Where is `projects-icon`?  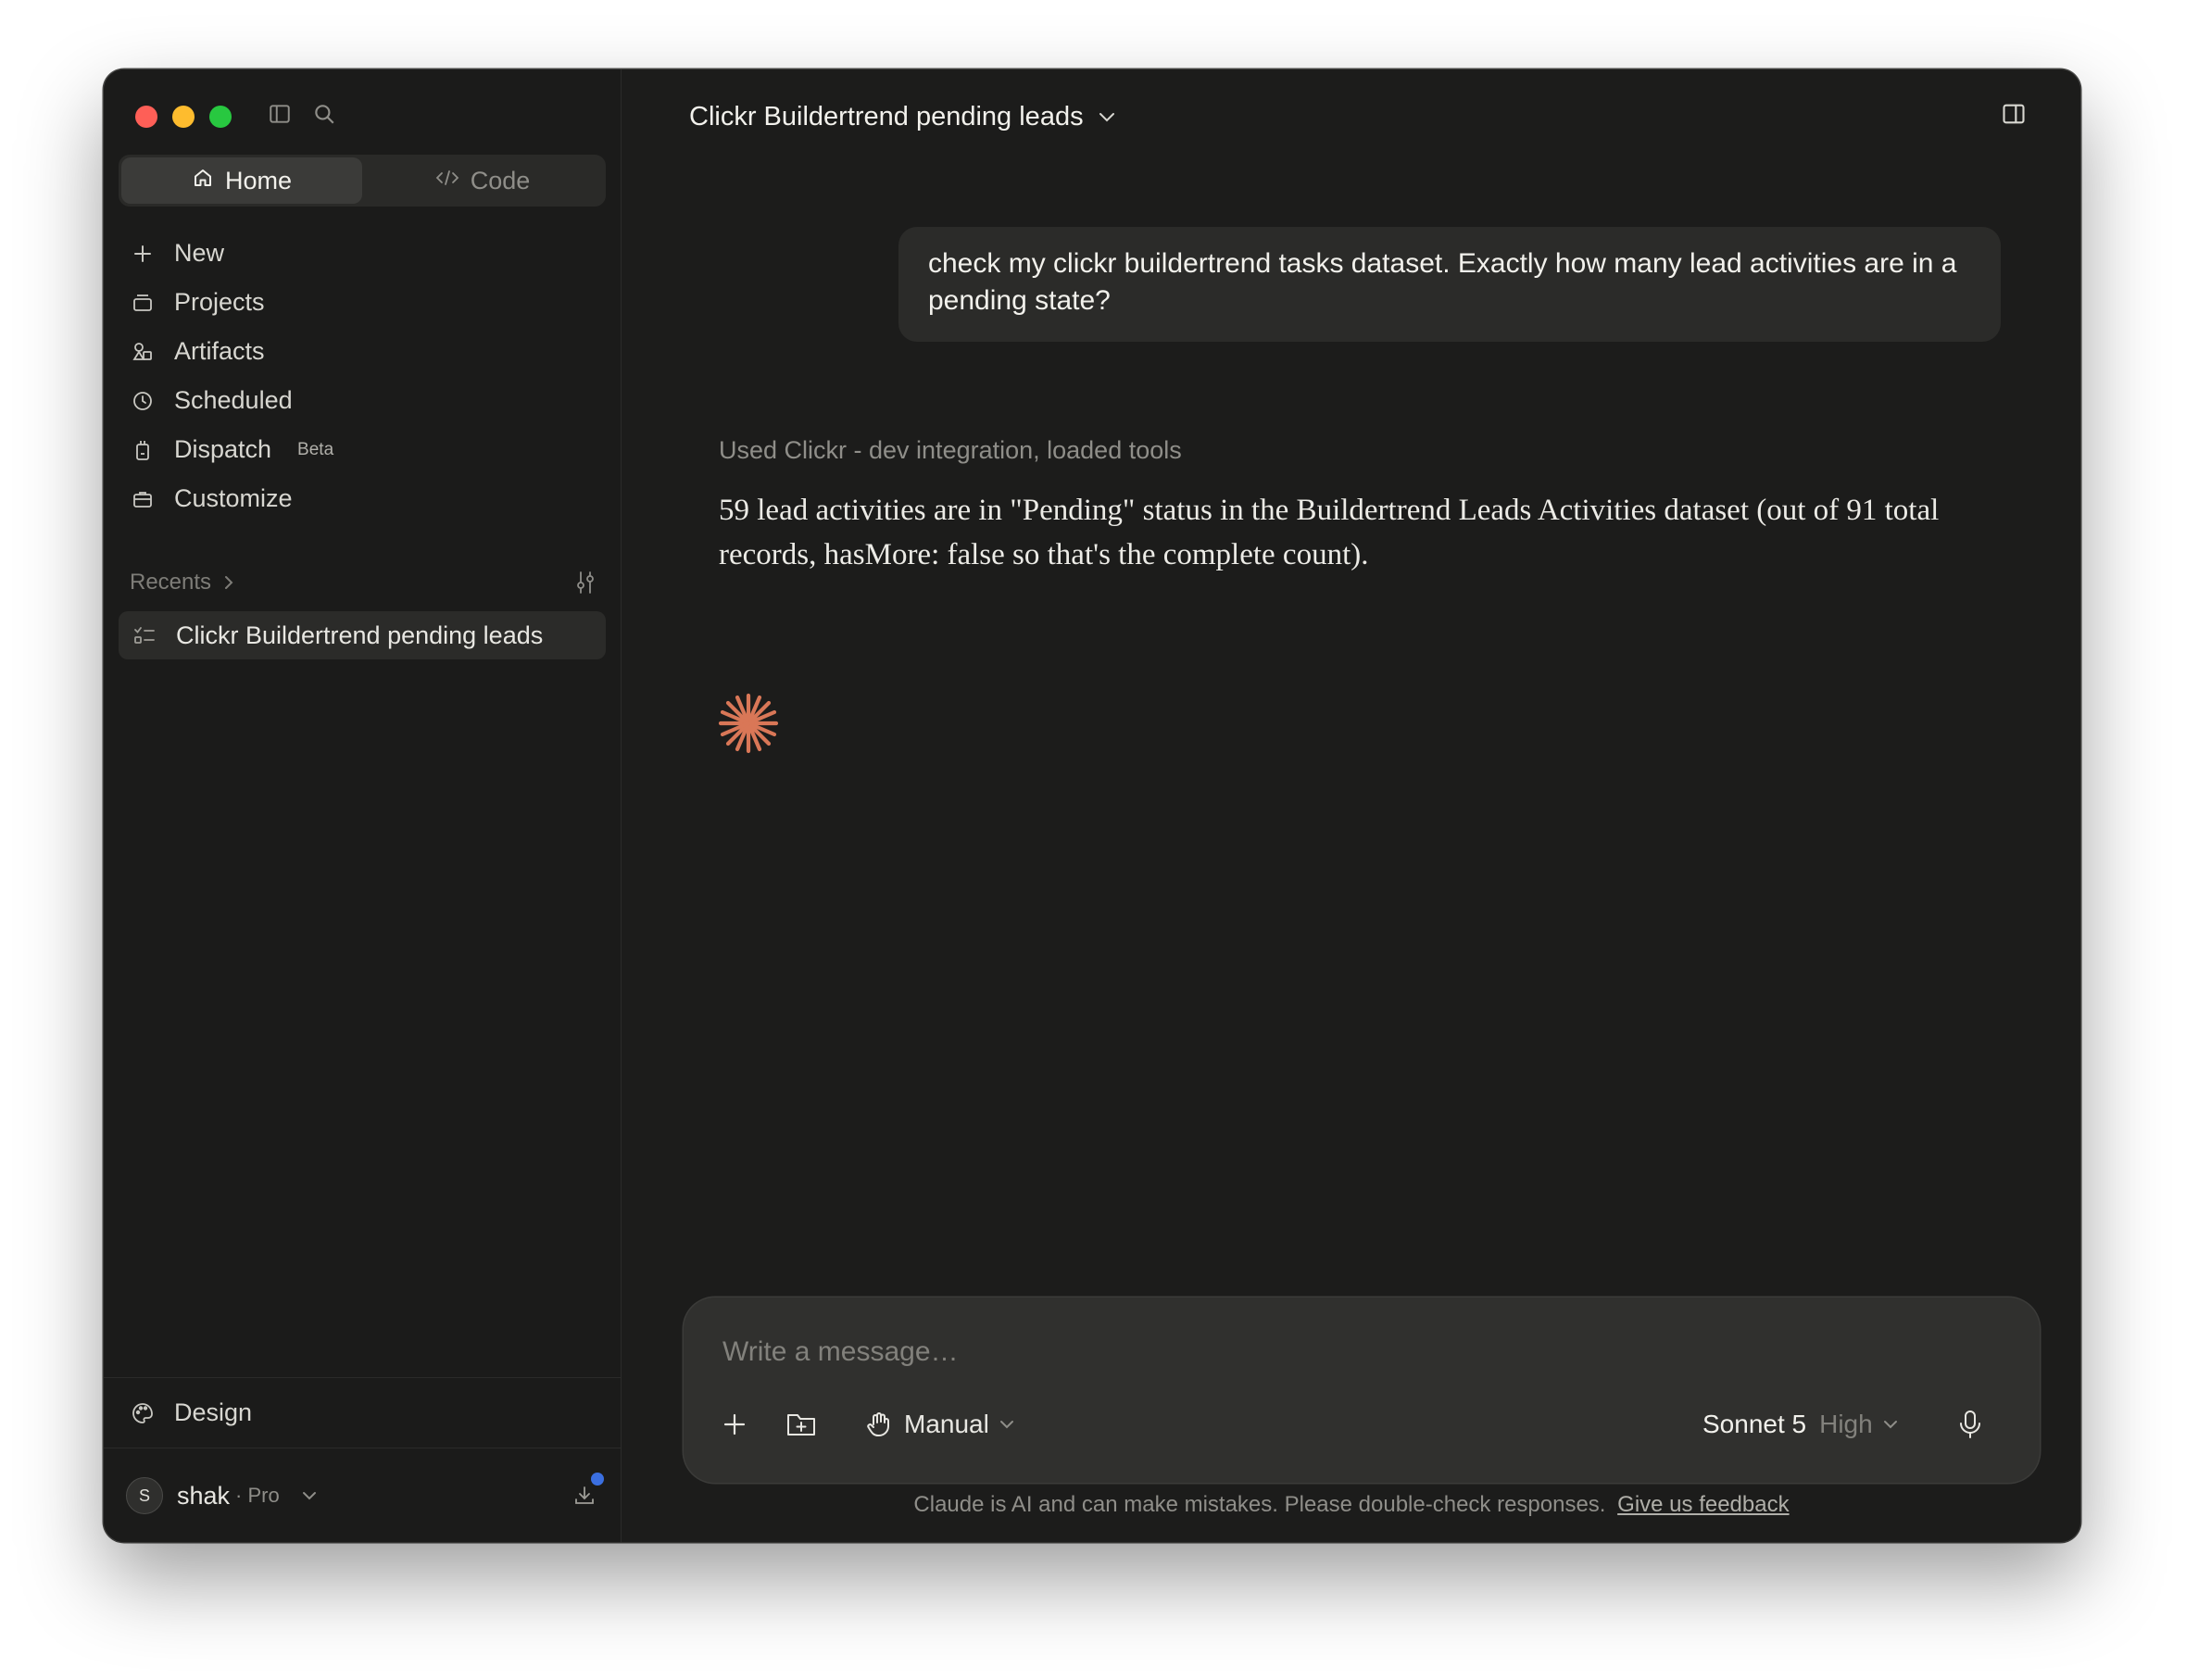 projects-icon is located at coordinates (143, 303).